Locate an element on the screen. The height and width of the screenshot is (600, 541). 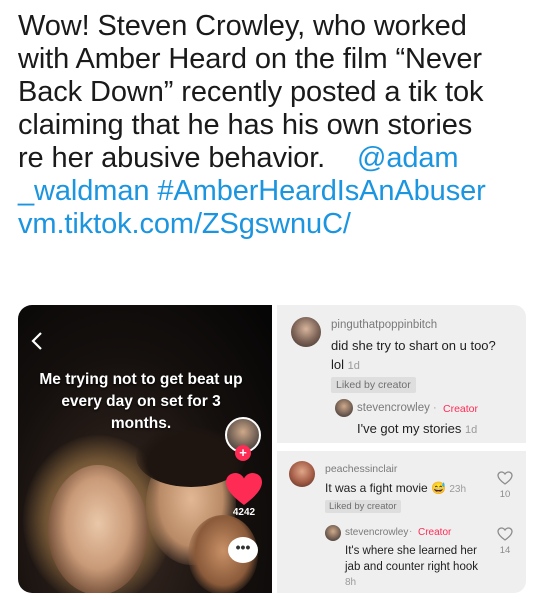
tweet-line: Wow! Steven Crowley, who worked is located at coordinates (242, 26).